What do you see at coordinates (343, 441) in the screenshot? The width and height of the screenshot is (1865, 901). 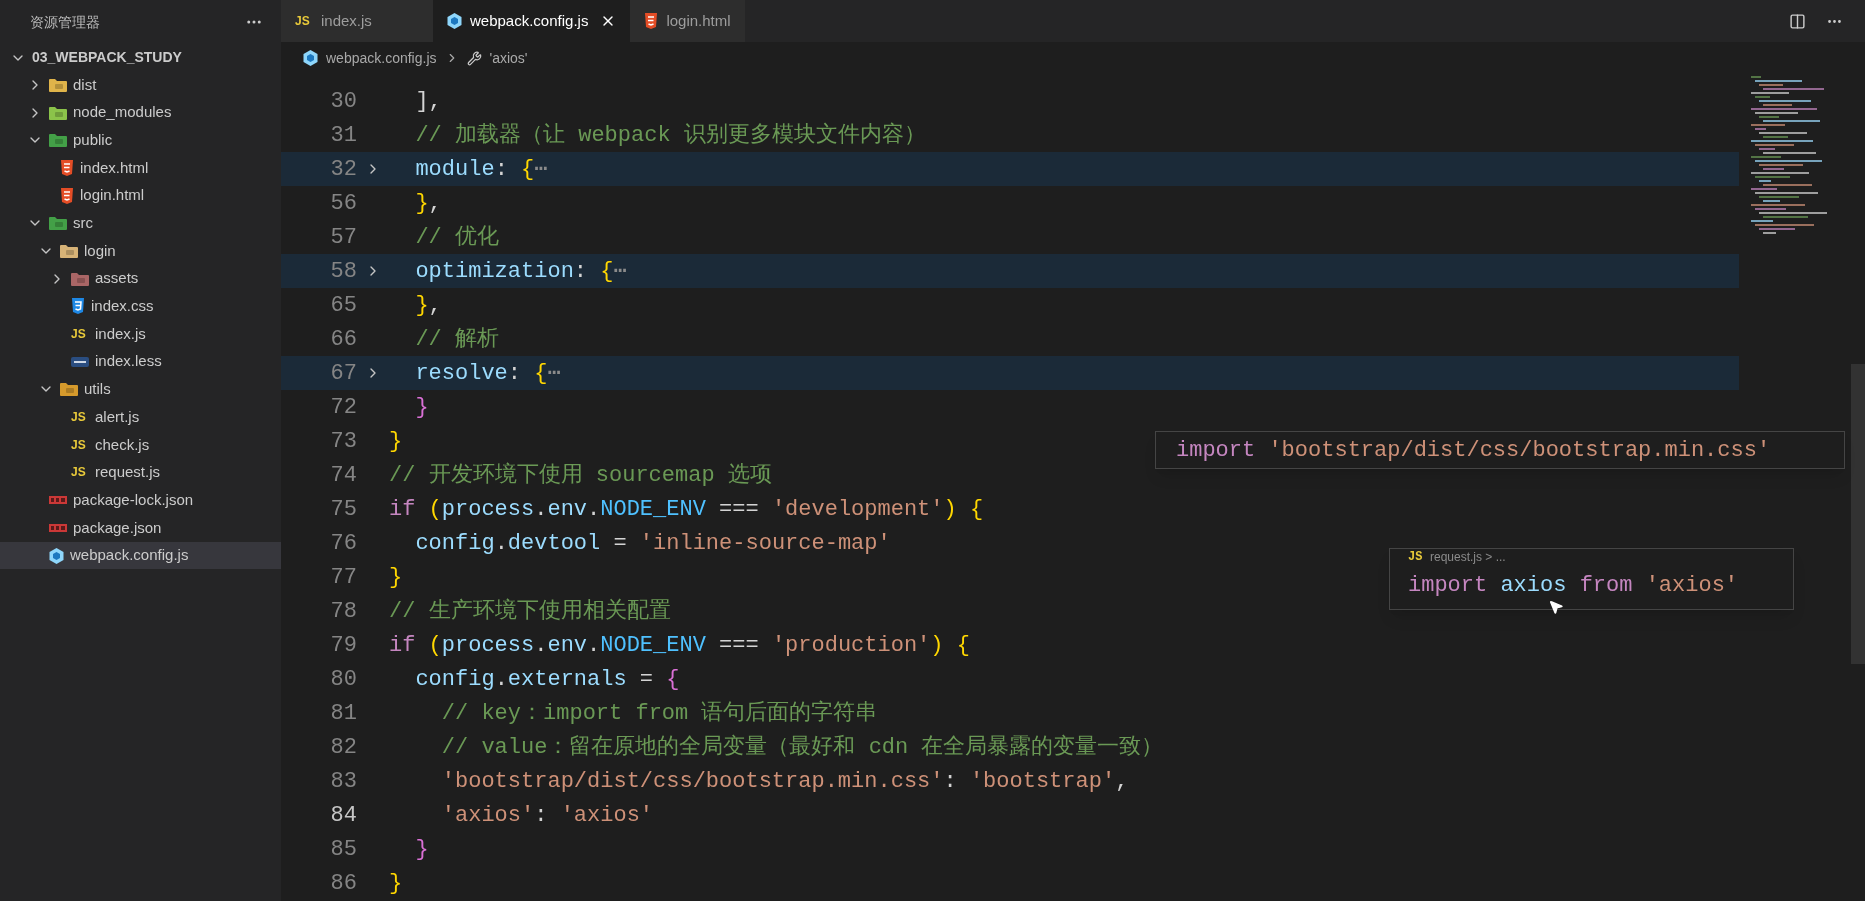 I see `line-number: 73` at bounding box center [343, 441].